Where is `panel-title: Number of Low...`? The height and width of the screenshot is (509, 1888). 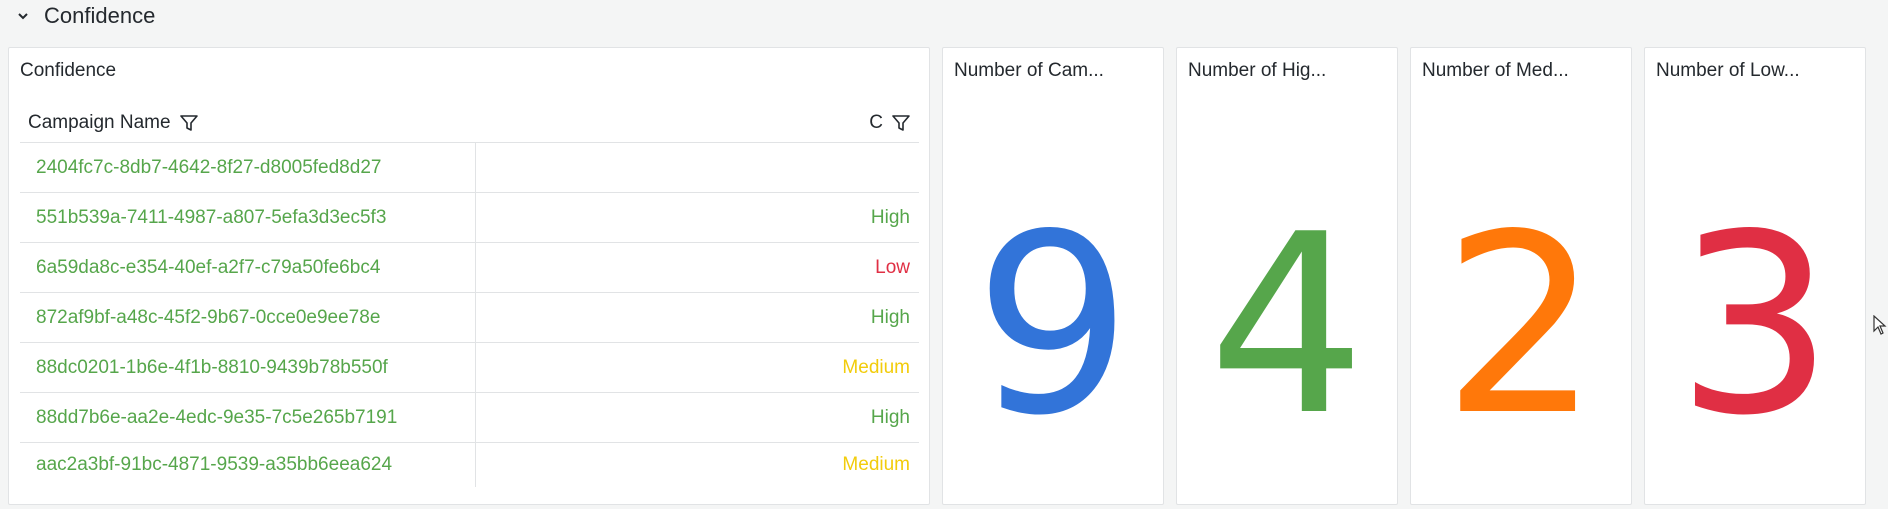 panel-title: Number of Low... is located at coordinates (1728, 70).